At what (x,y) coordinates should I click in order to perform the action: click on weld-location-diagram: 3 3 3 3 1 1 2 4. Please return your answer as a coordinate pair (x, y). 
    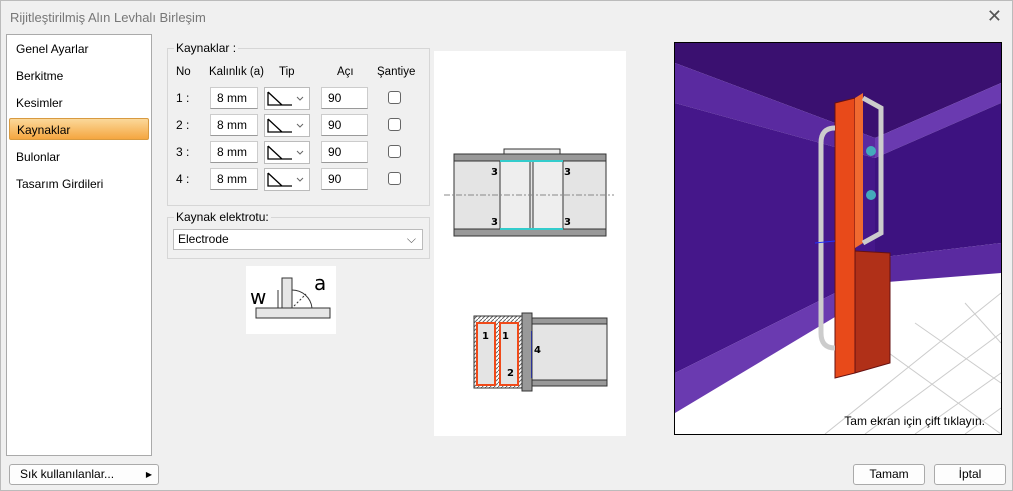
    Looking at the image, I should click on (530, 243).